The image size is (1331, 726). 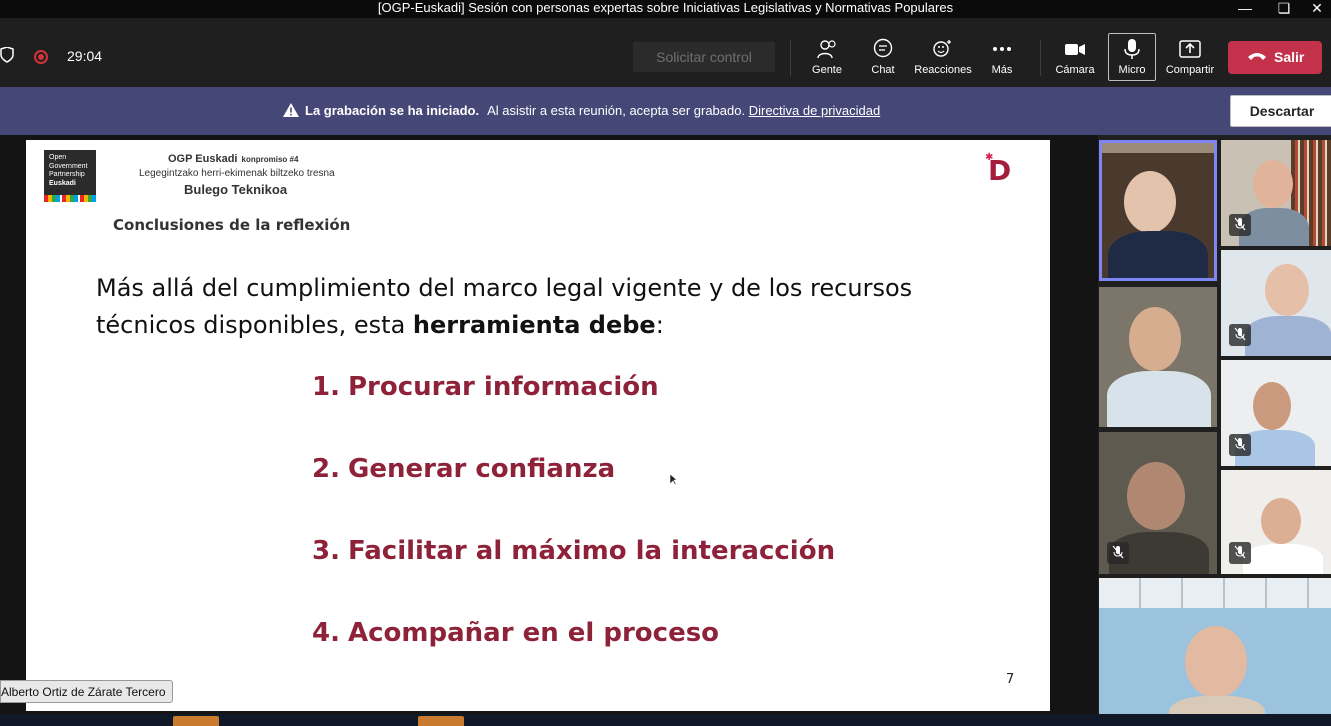 I want to click on header-commitment: konpromiso #4, so click(x=270, y=159).